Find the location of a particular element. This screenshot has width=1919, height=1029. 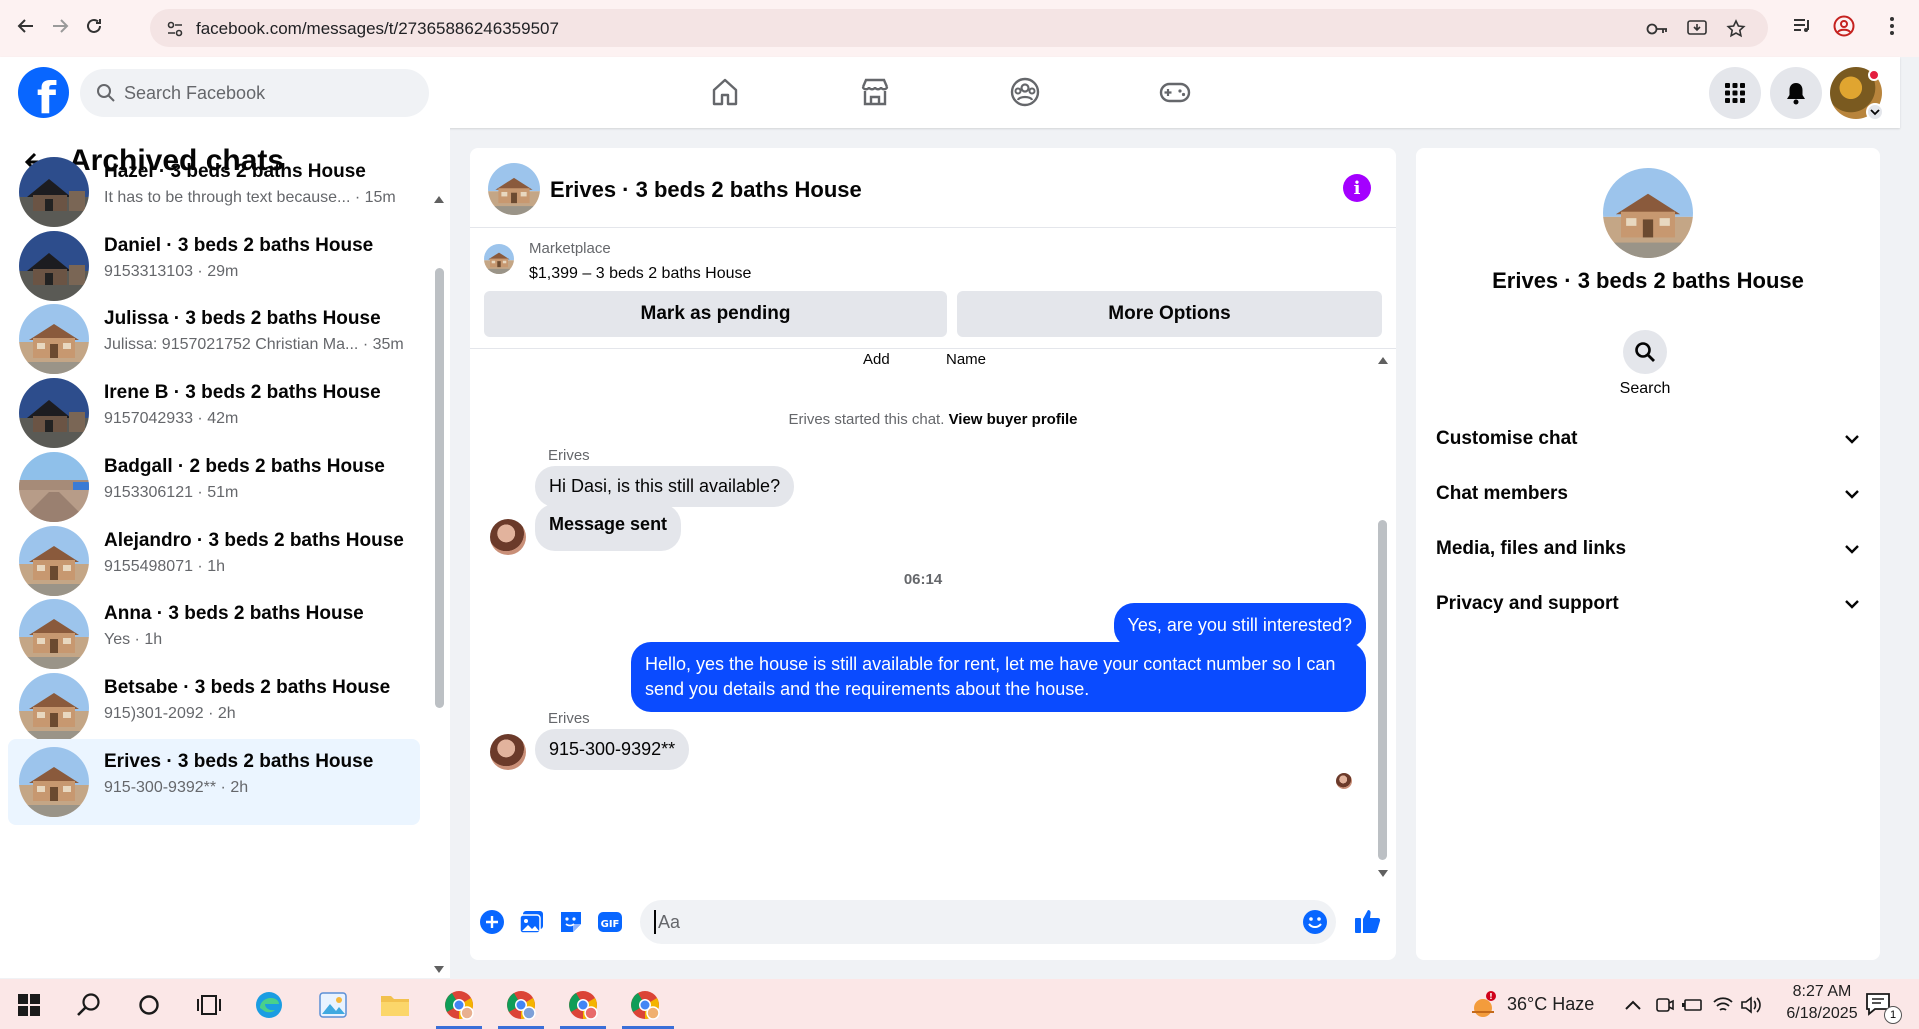

facebook-header: f Search Facebook is located at coordinates (950, 92).